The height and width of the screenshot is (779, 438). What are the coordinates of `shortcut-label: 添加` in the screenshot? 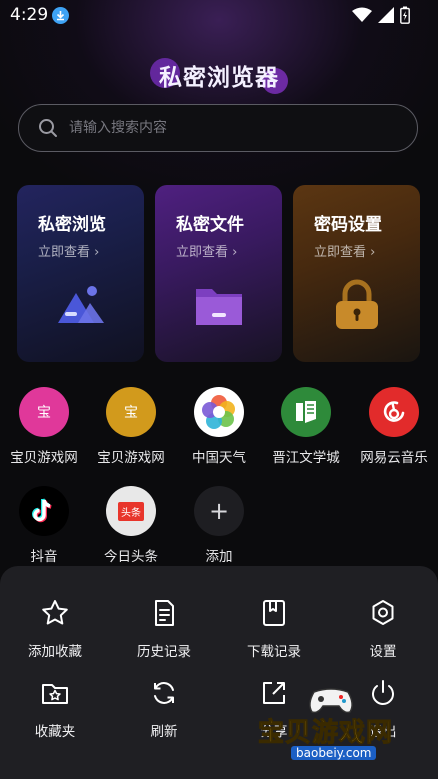 It's located at (219, 557).